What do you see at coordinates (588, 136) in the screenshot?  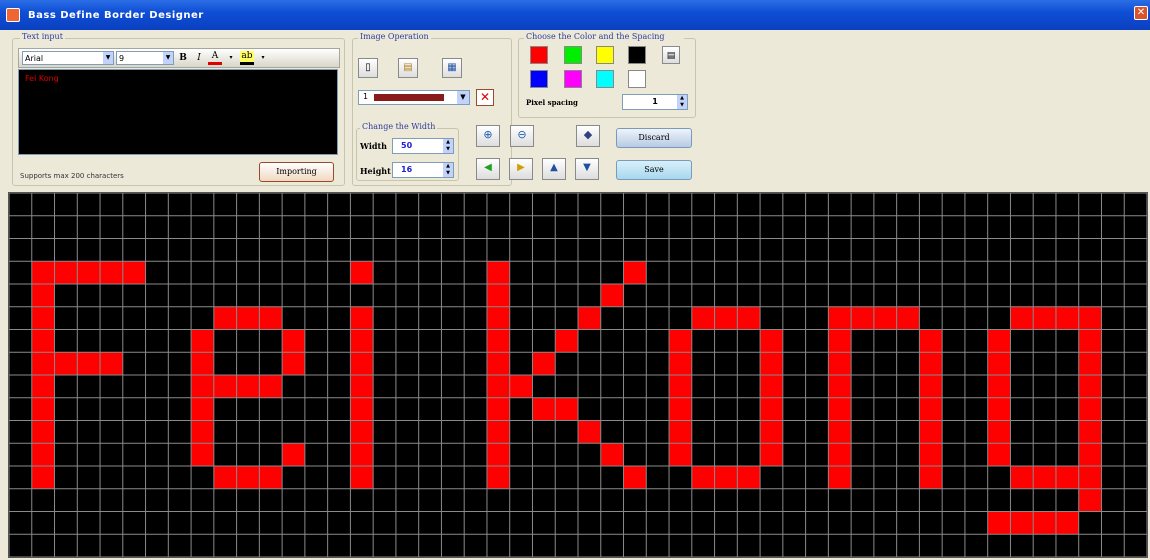 I see `clear-eraser-icon: ◆` at bounding box center [588, 136].